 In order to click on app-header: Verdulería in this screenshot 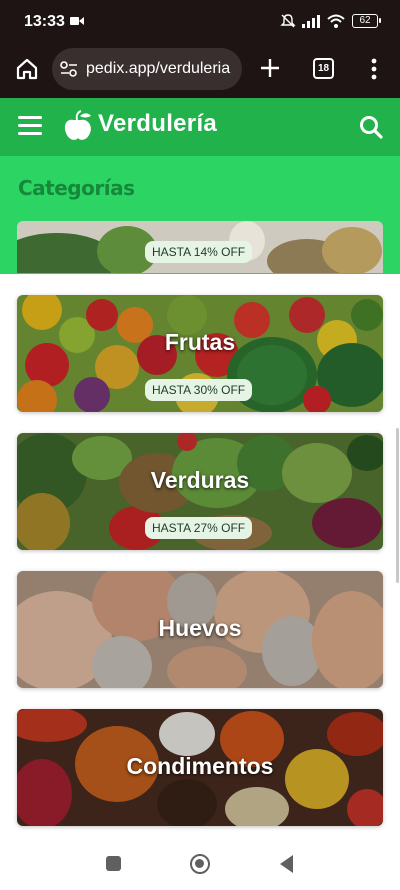, I will do `click(200, 127)`.